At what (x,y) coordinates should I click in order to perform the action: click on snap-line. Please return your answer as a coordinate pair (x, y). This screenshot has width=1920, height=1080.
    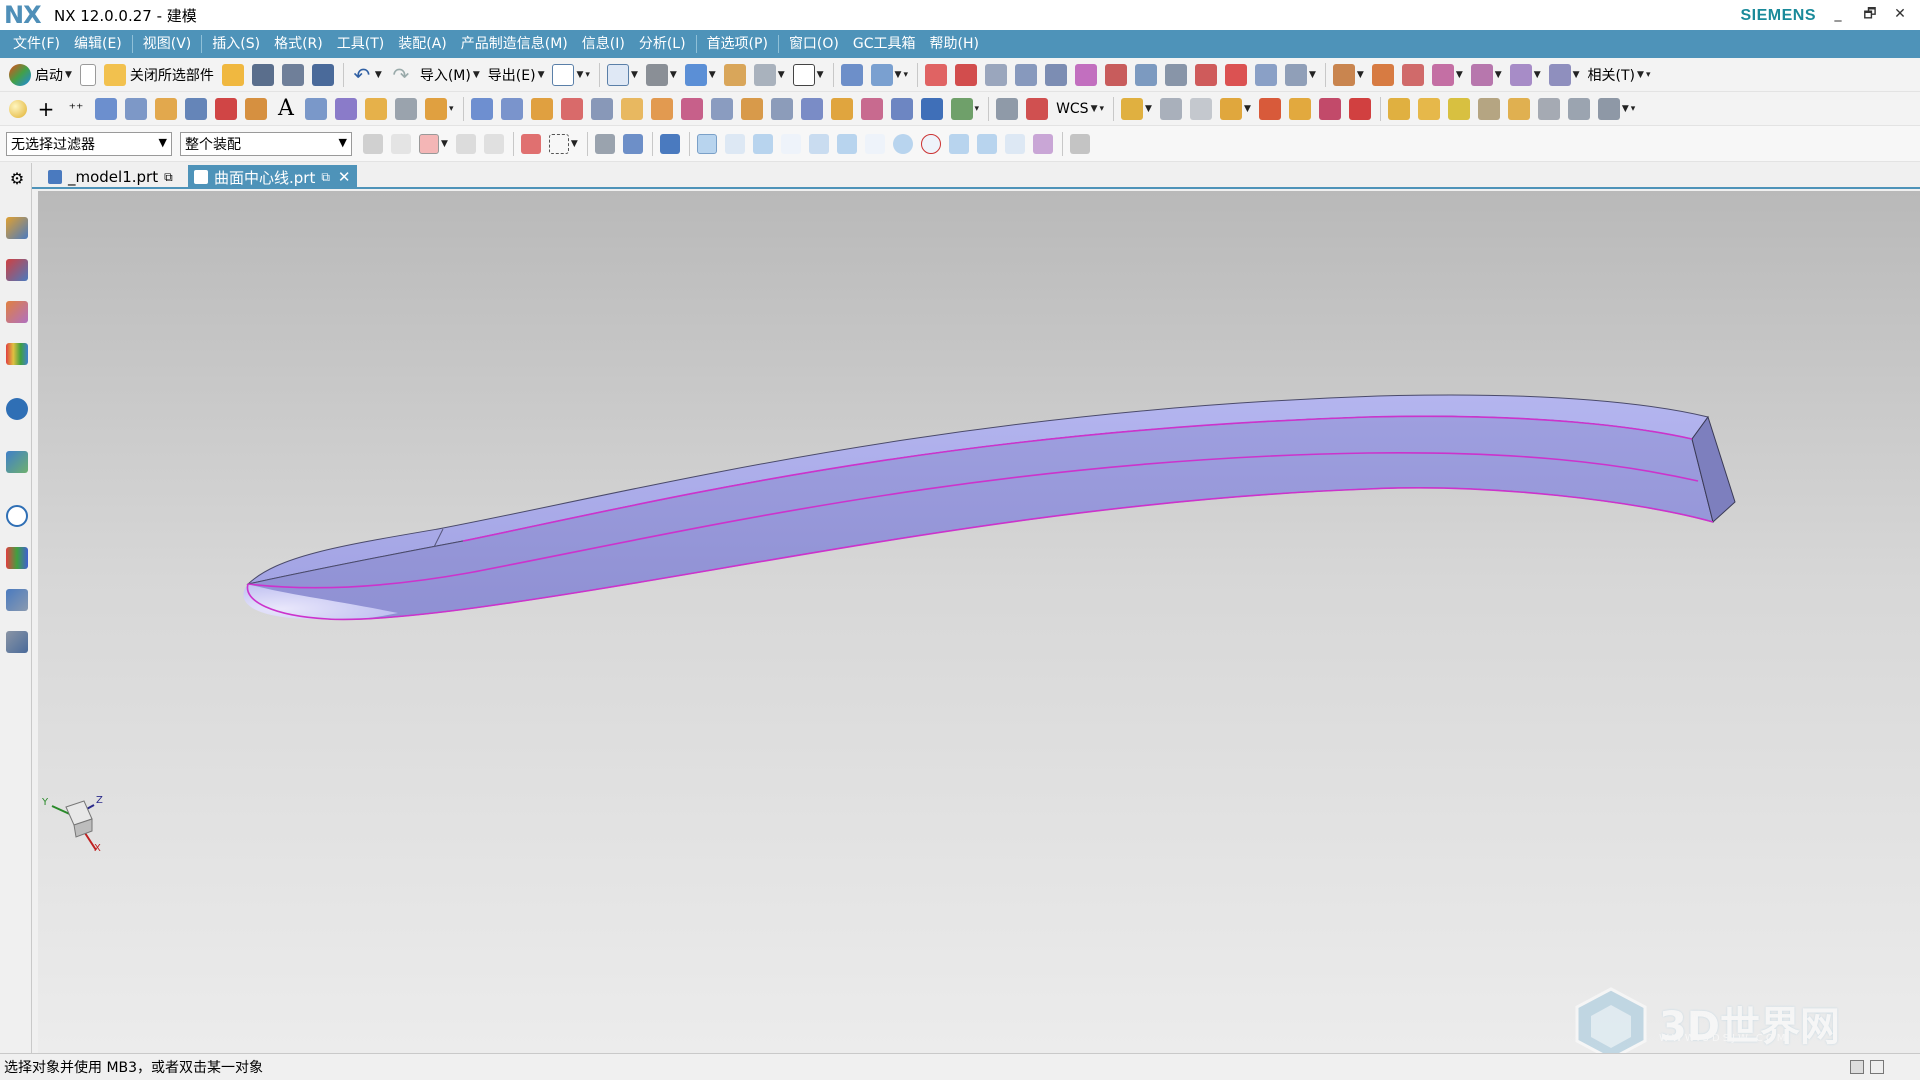
    Looking at the image, I should click on (735, 144).